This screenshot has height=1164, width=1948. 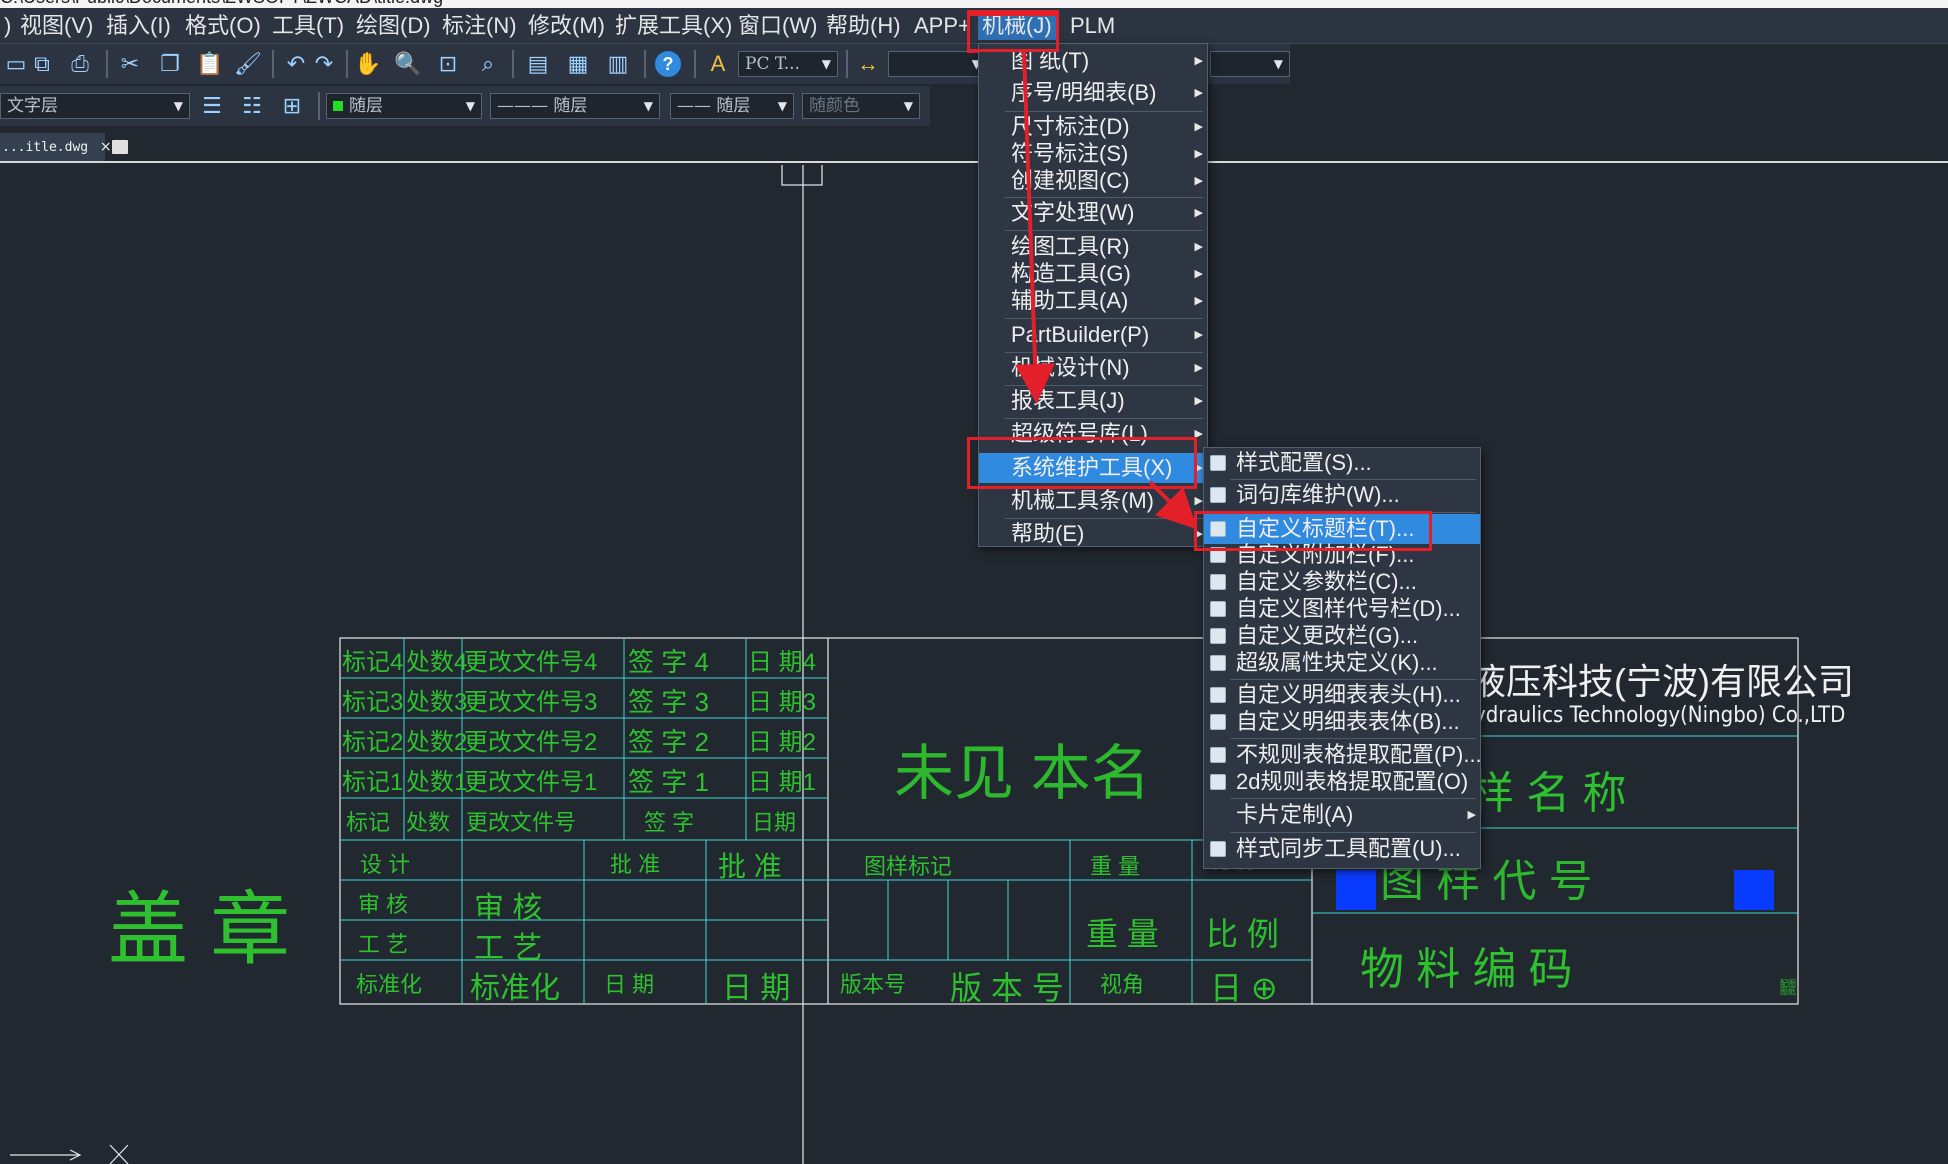 What do you see at coordinates (368, 64) in the screenshot?
I see `pan-hand-icon: ✋` at bounding box center [368, 64].